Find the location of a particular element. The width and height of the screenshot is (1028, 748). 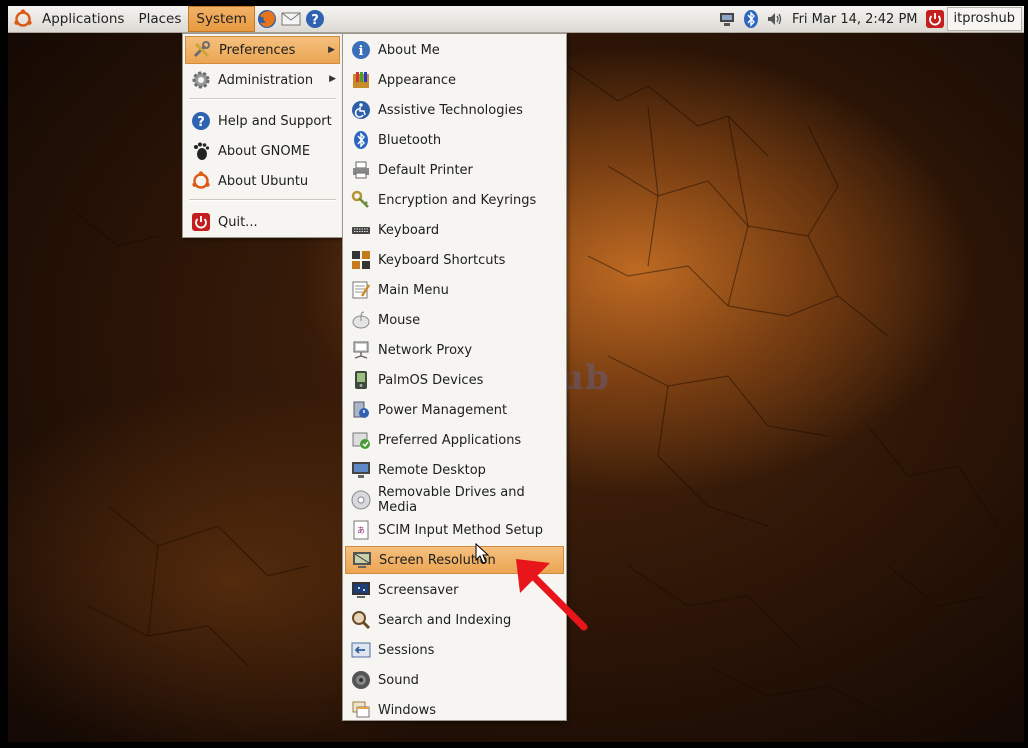

appearance-icon is located at coordinates (361, 80).